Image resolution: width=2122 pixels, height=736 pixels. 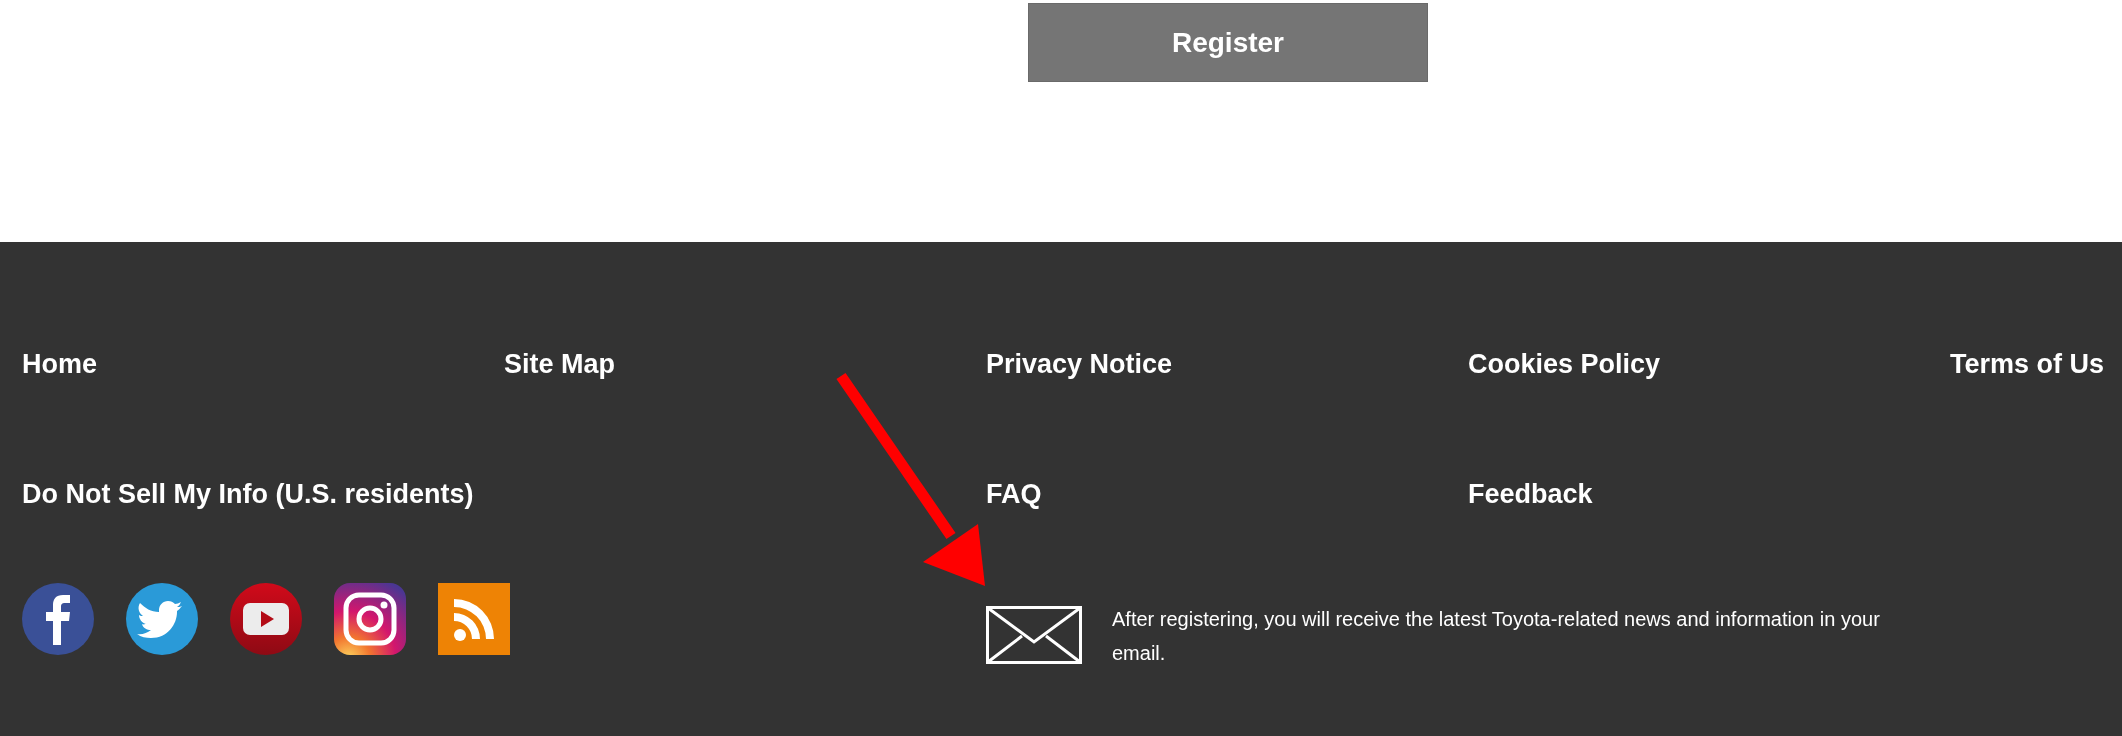 I want to click on twitter-icon, so click(x=162, y=619).